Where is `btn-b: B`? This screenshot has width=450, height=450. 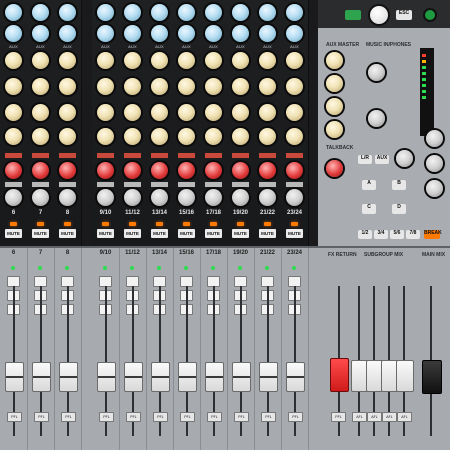
btn-b: B is located at coordinates (399, 185).